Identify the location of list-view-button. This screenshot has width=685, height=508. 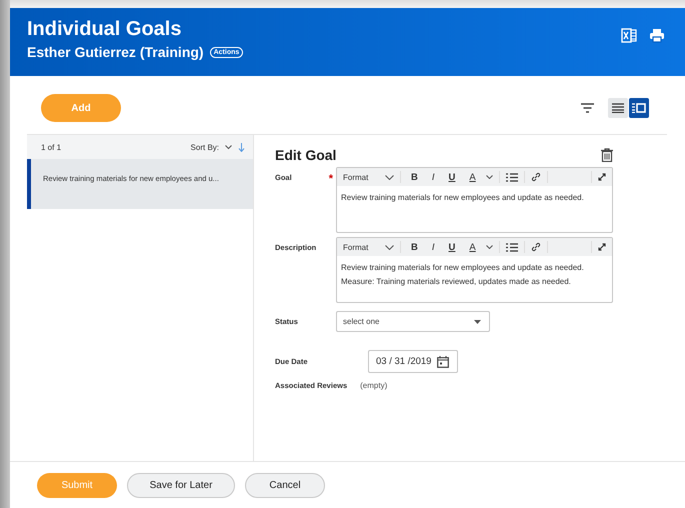
(618, 108).